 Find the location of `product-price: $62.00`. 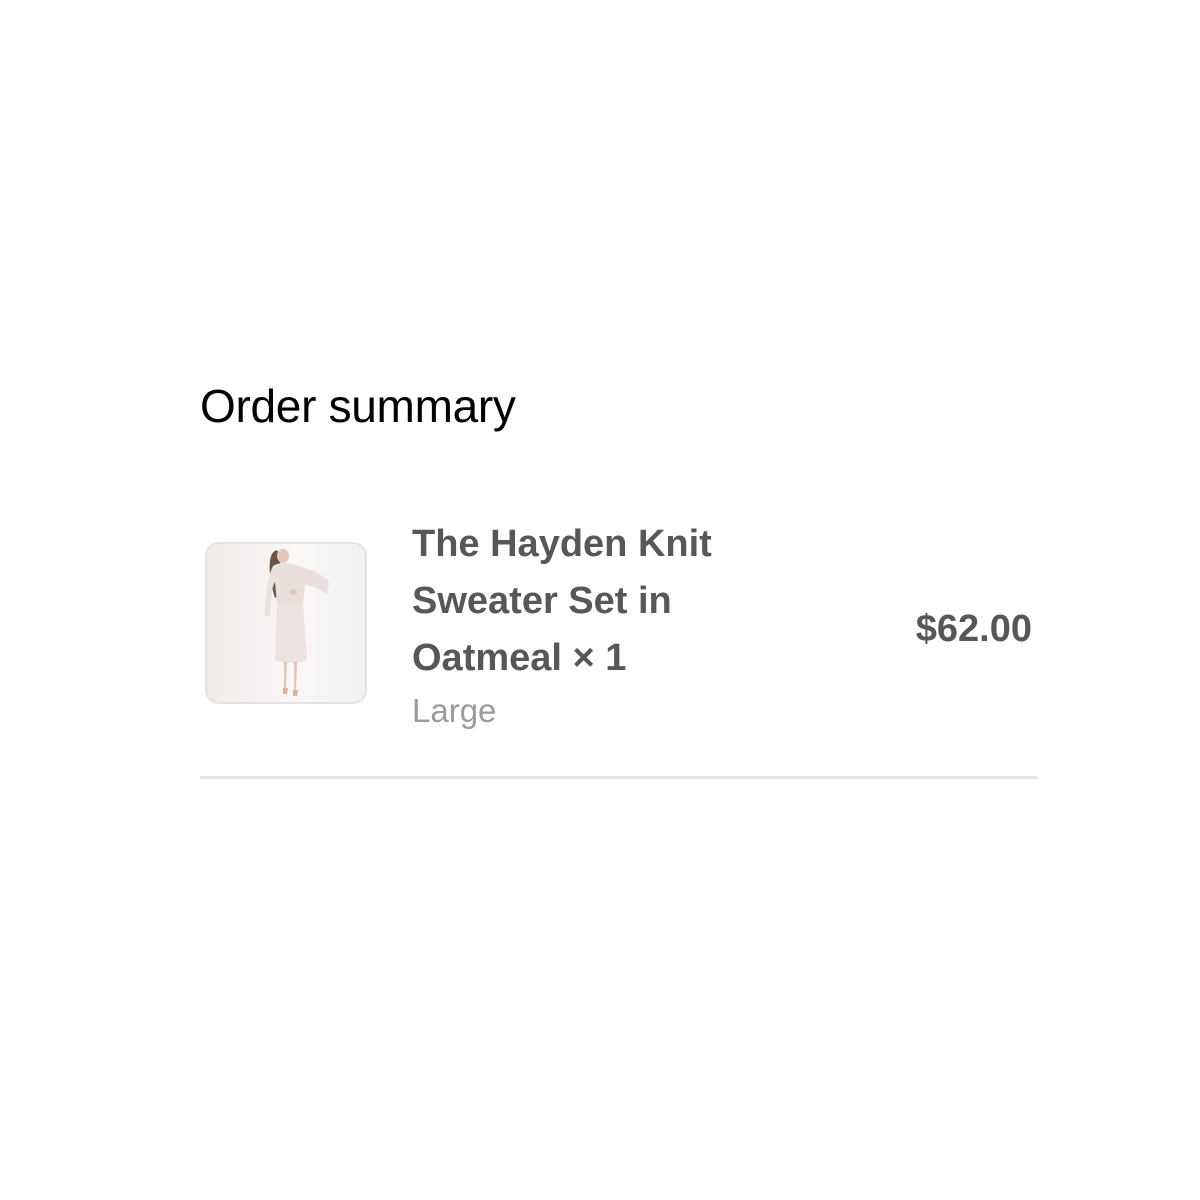

product-price: $62.00 is located at coordinates (973, 629).